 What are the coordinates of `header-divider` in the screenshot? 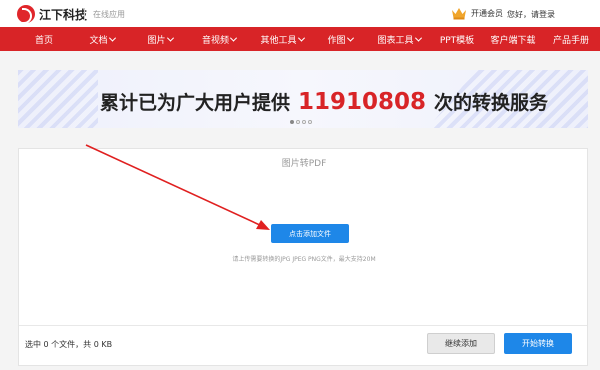 It's located at (84, 14).